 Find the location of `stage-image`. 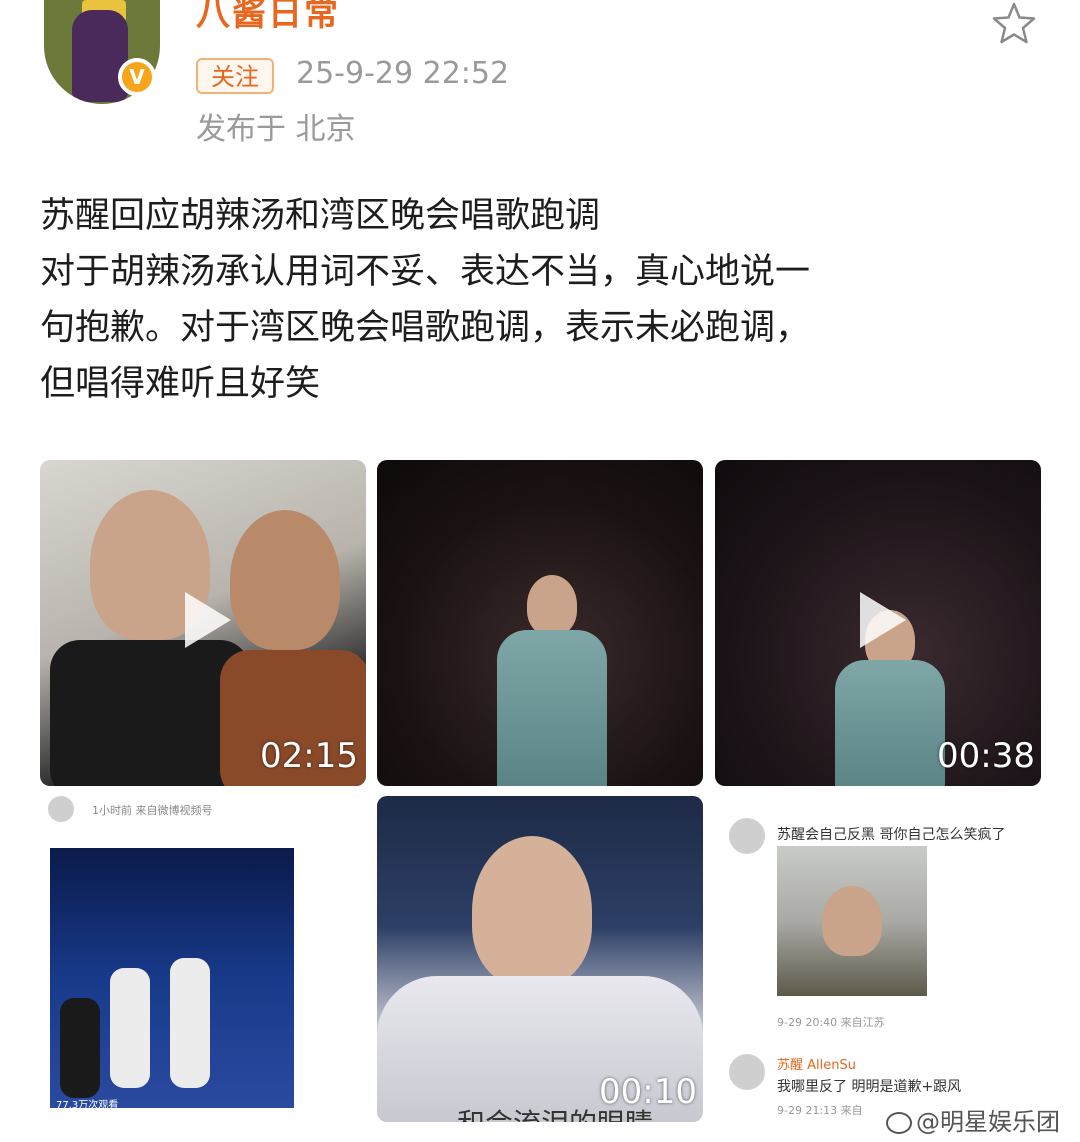

stage-image is located at coordinates (172, 978).